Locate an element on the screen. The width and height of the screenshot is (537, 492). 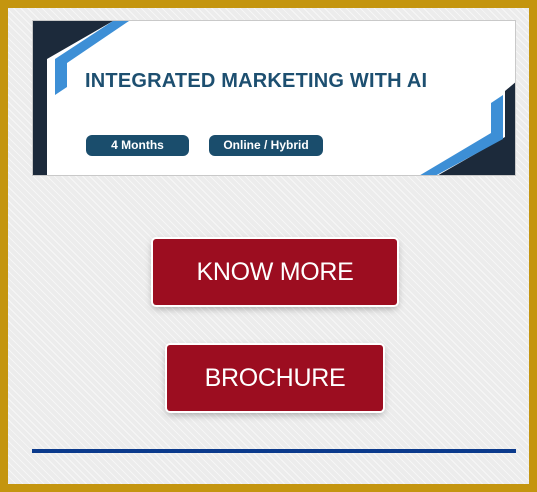
duration-tag: 4 Months is located at coordinates (137, 145).